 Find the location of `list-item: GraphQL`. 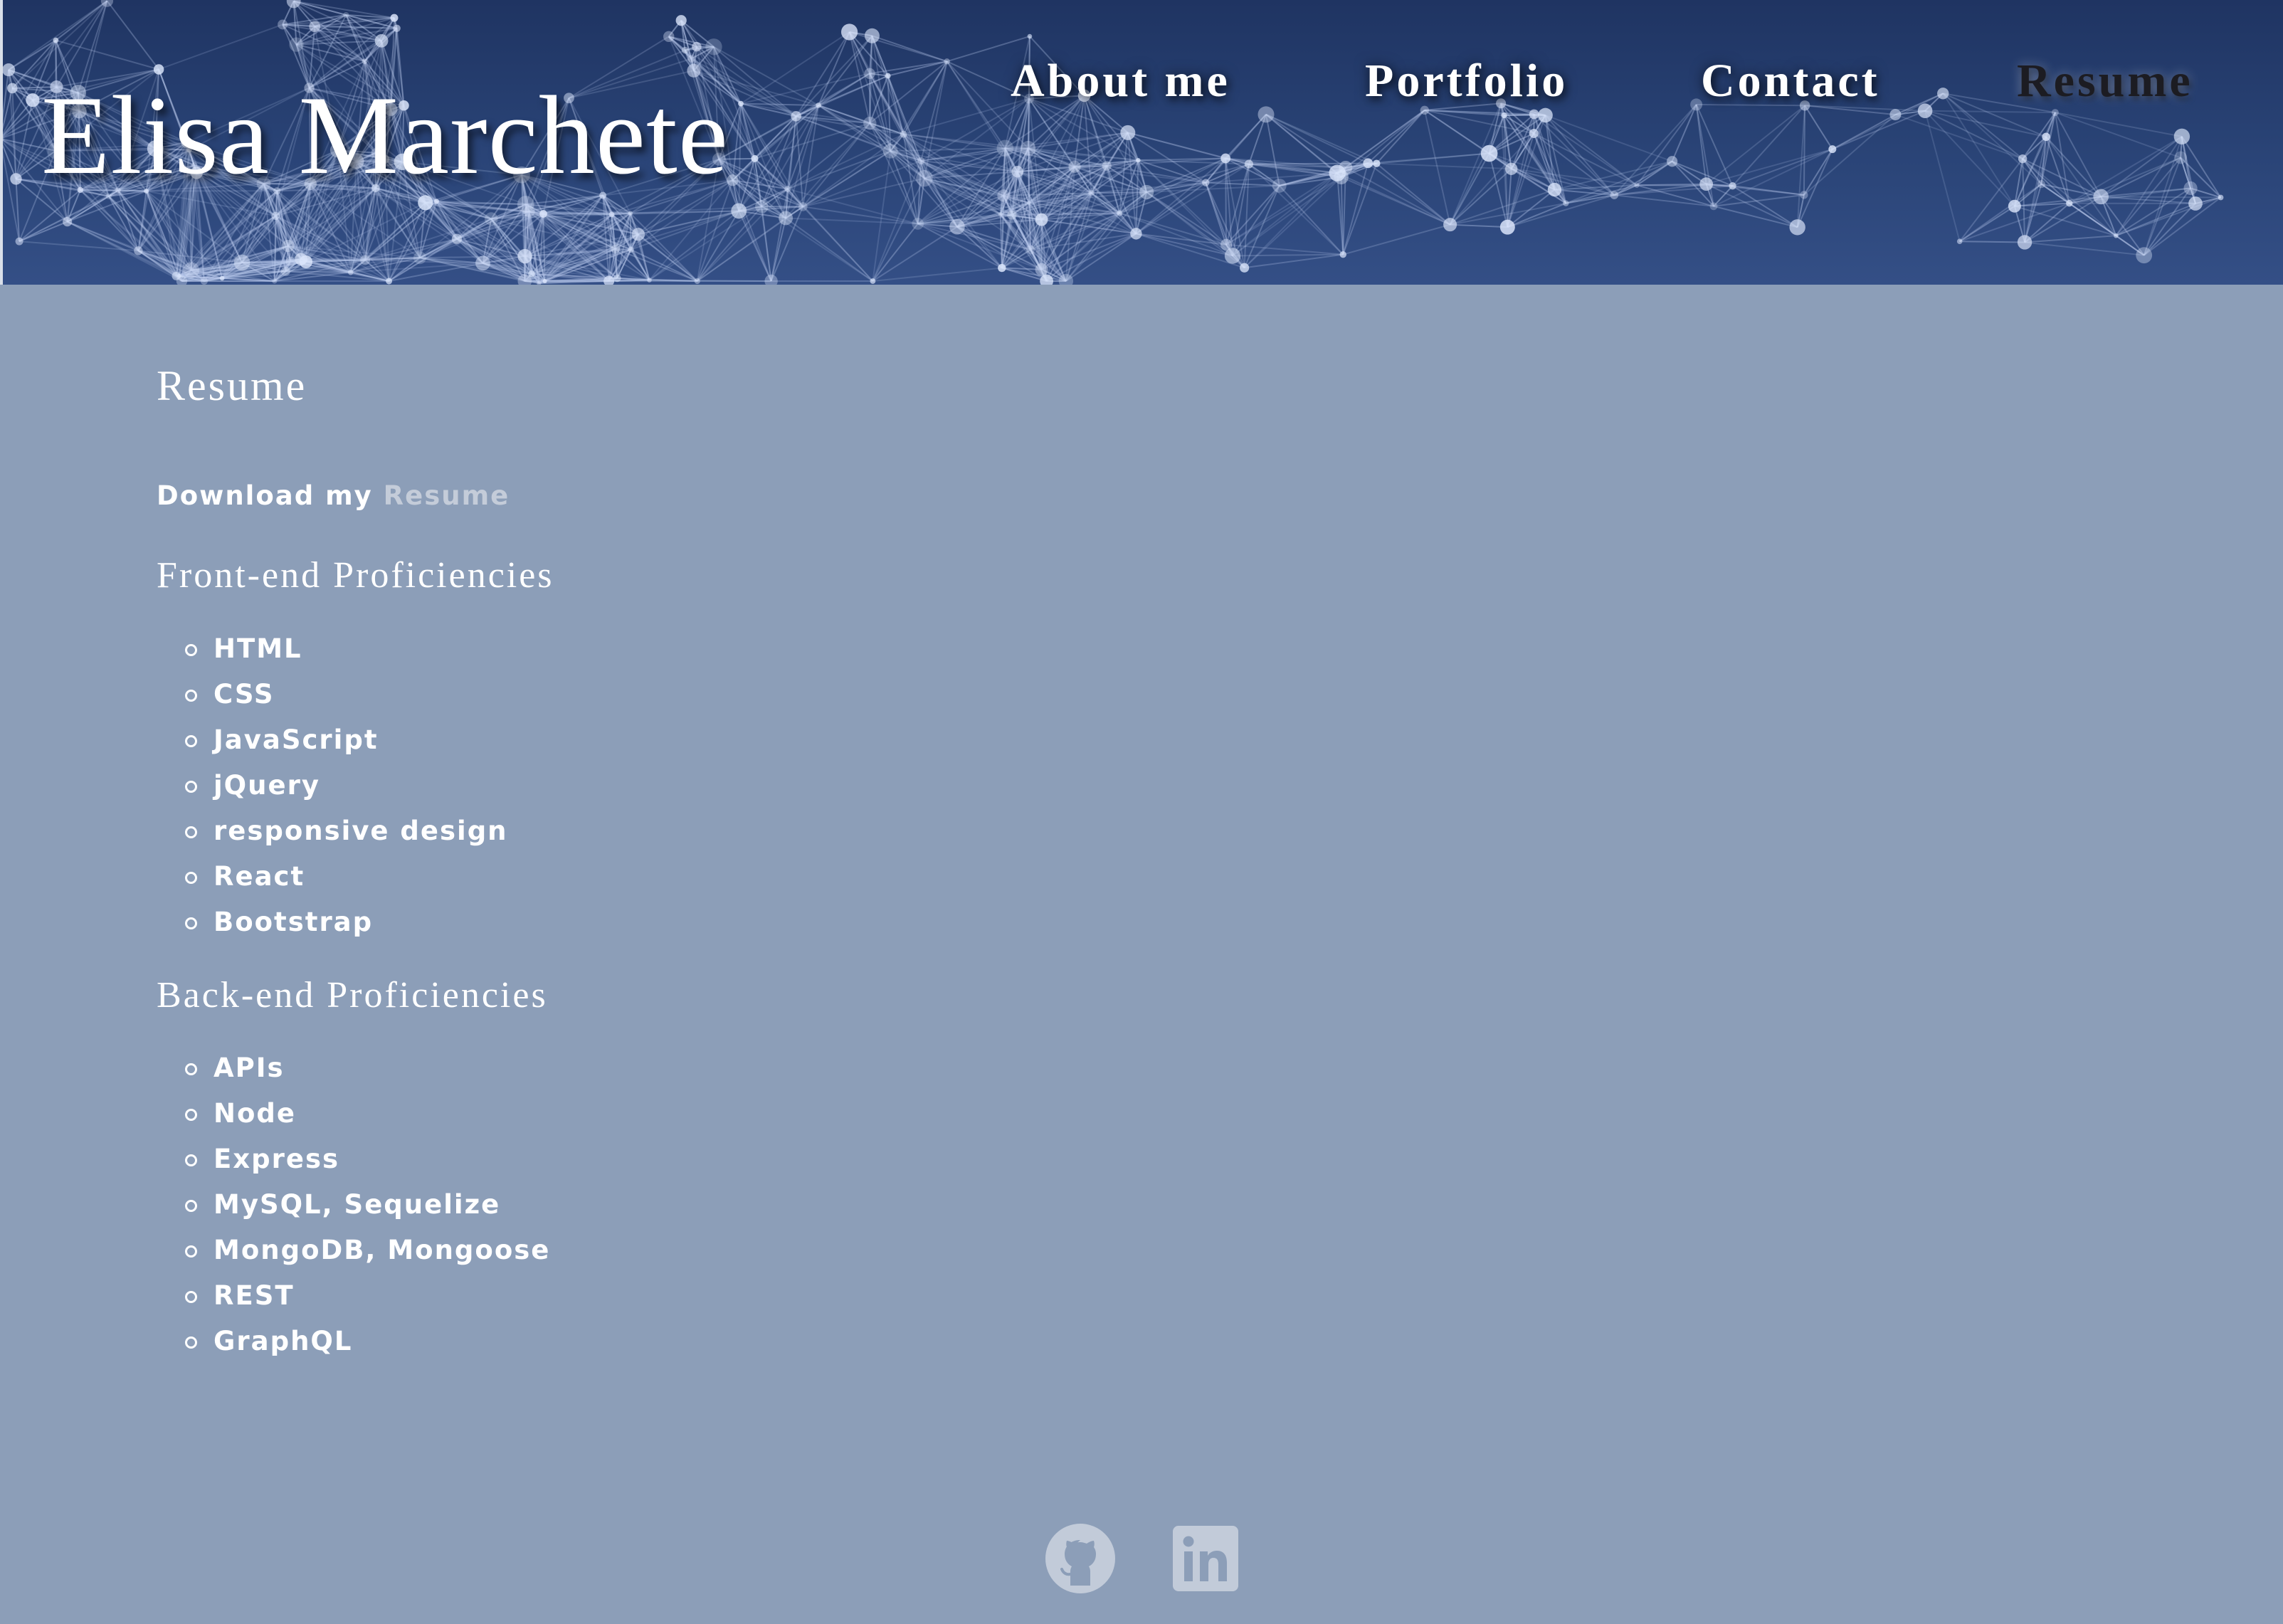

list-item: GraphQL is located at coordinates (353, 1341).